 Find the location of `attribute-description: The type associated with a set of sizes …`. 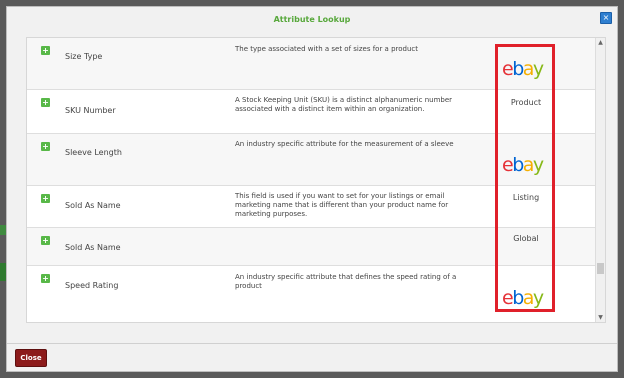

attribute-description: The type associated with a set of sizes … is located at coordinates (326, 49).